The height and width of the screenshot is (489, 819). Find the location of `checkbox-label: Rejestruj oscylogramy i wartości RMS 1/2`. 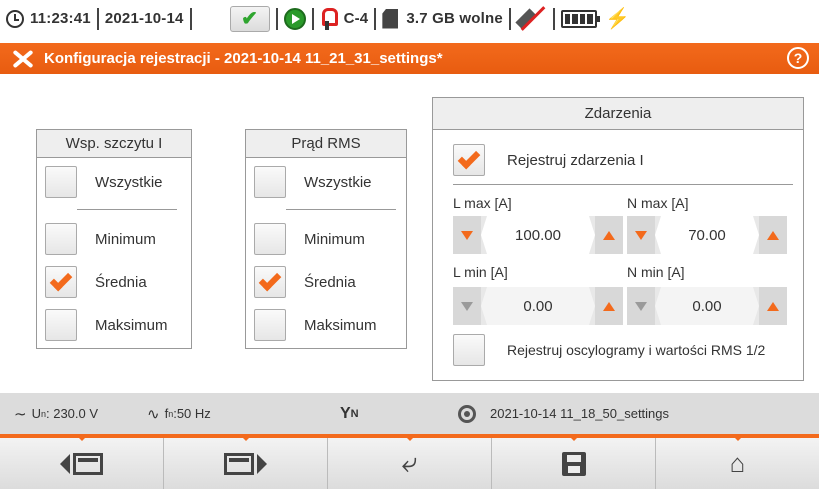

checkbox-label: Rejestruj oscylogramy i wartości RMS 1/2 is located at coordinates (636, 350).